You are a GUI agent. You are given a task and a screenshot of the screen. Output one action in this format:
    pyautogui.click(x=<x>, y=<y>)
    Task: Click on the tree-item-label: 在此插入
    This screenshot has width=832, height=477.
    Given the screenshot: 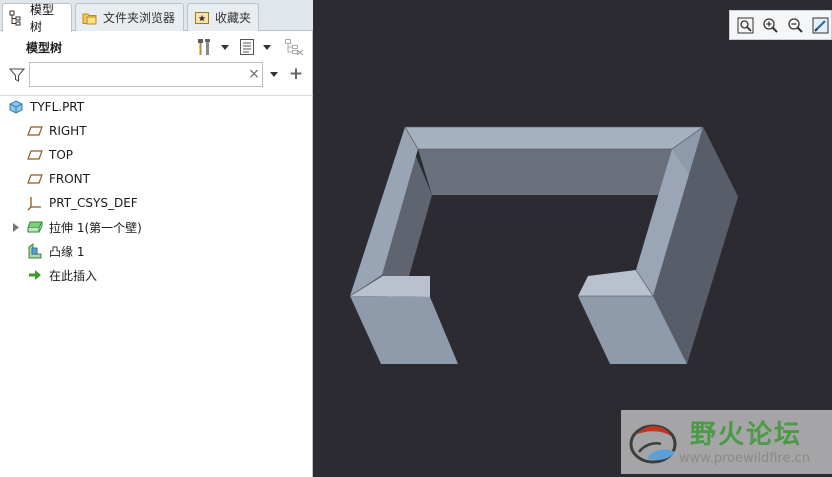 What is the action you would take?
    pyautogui.click(x=73, y=275)
    